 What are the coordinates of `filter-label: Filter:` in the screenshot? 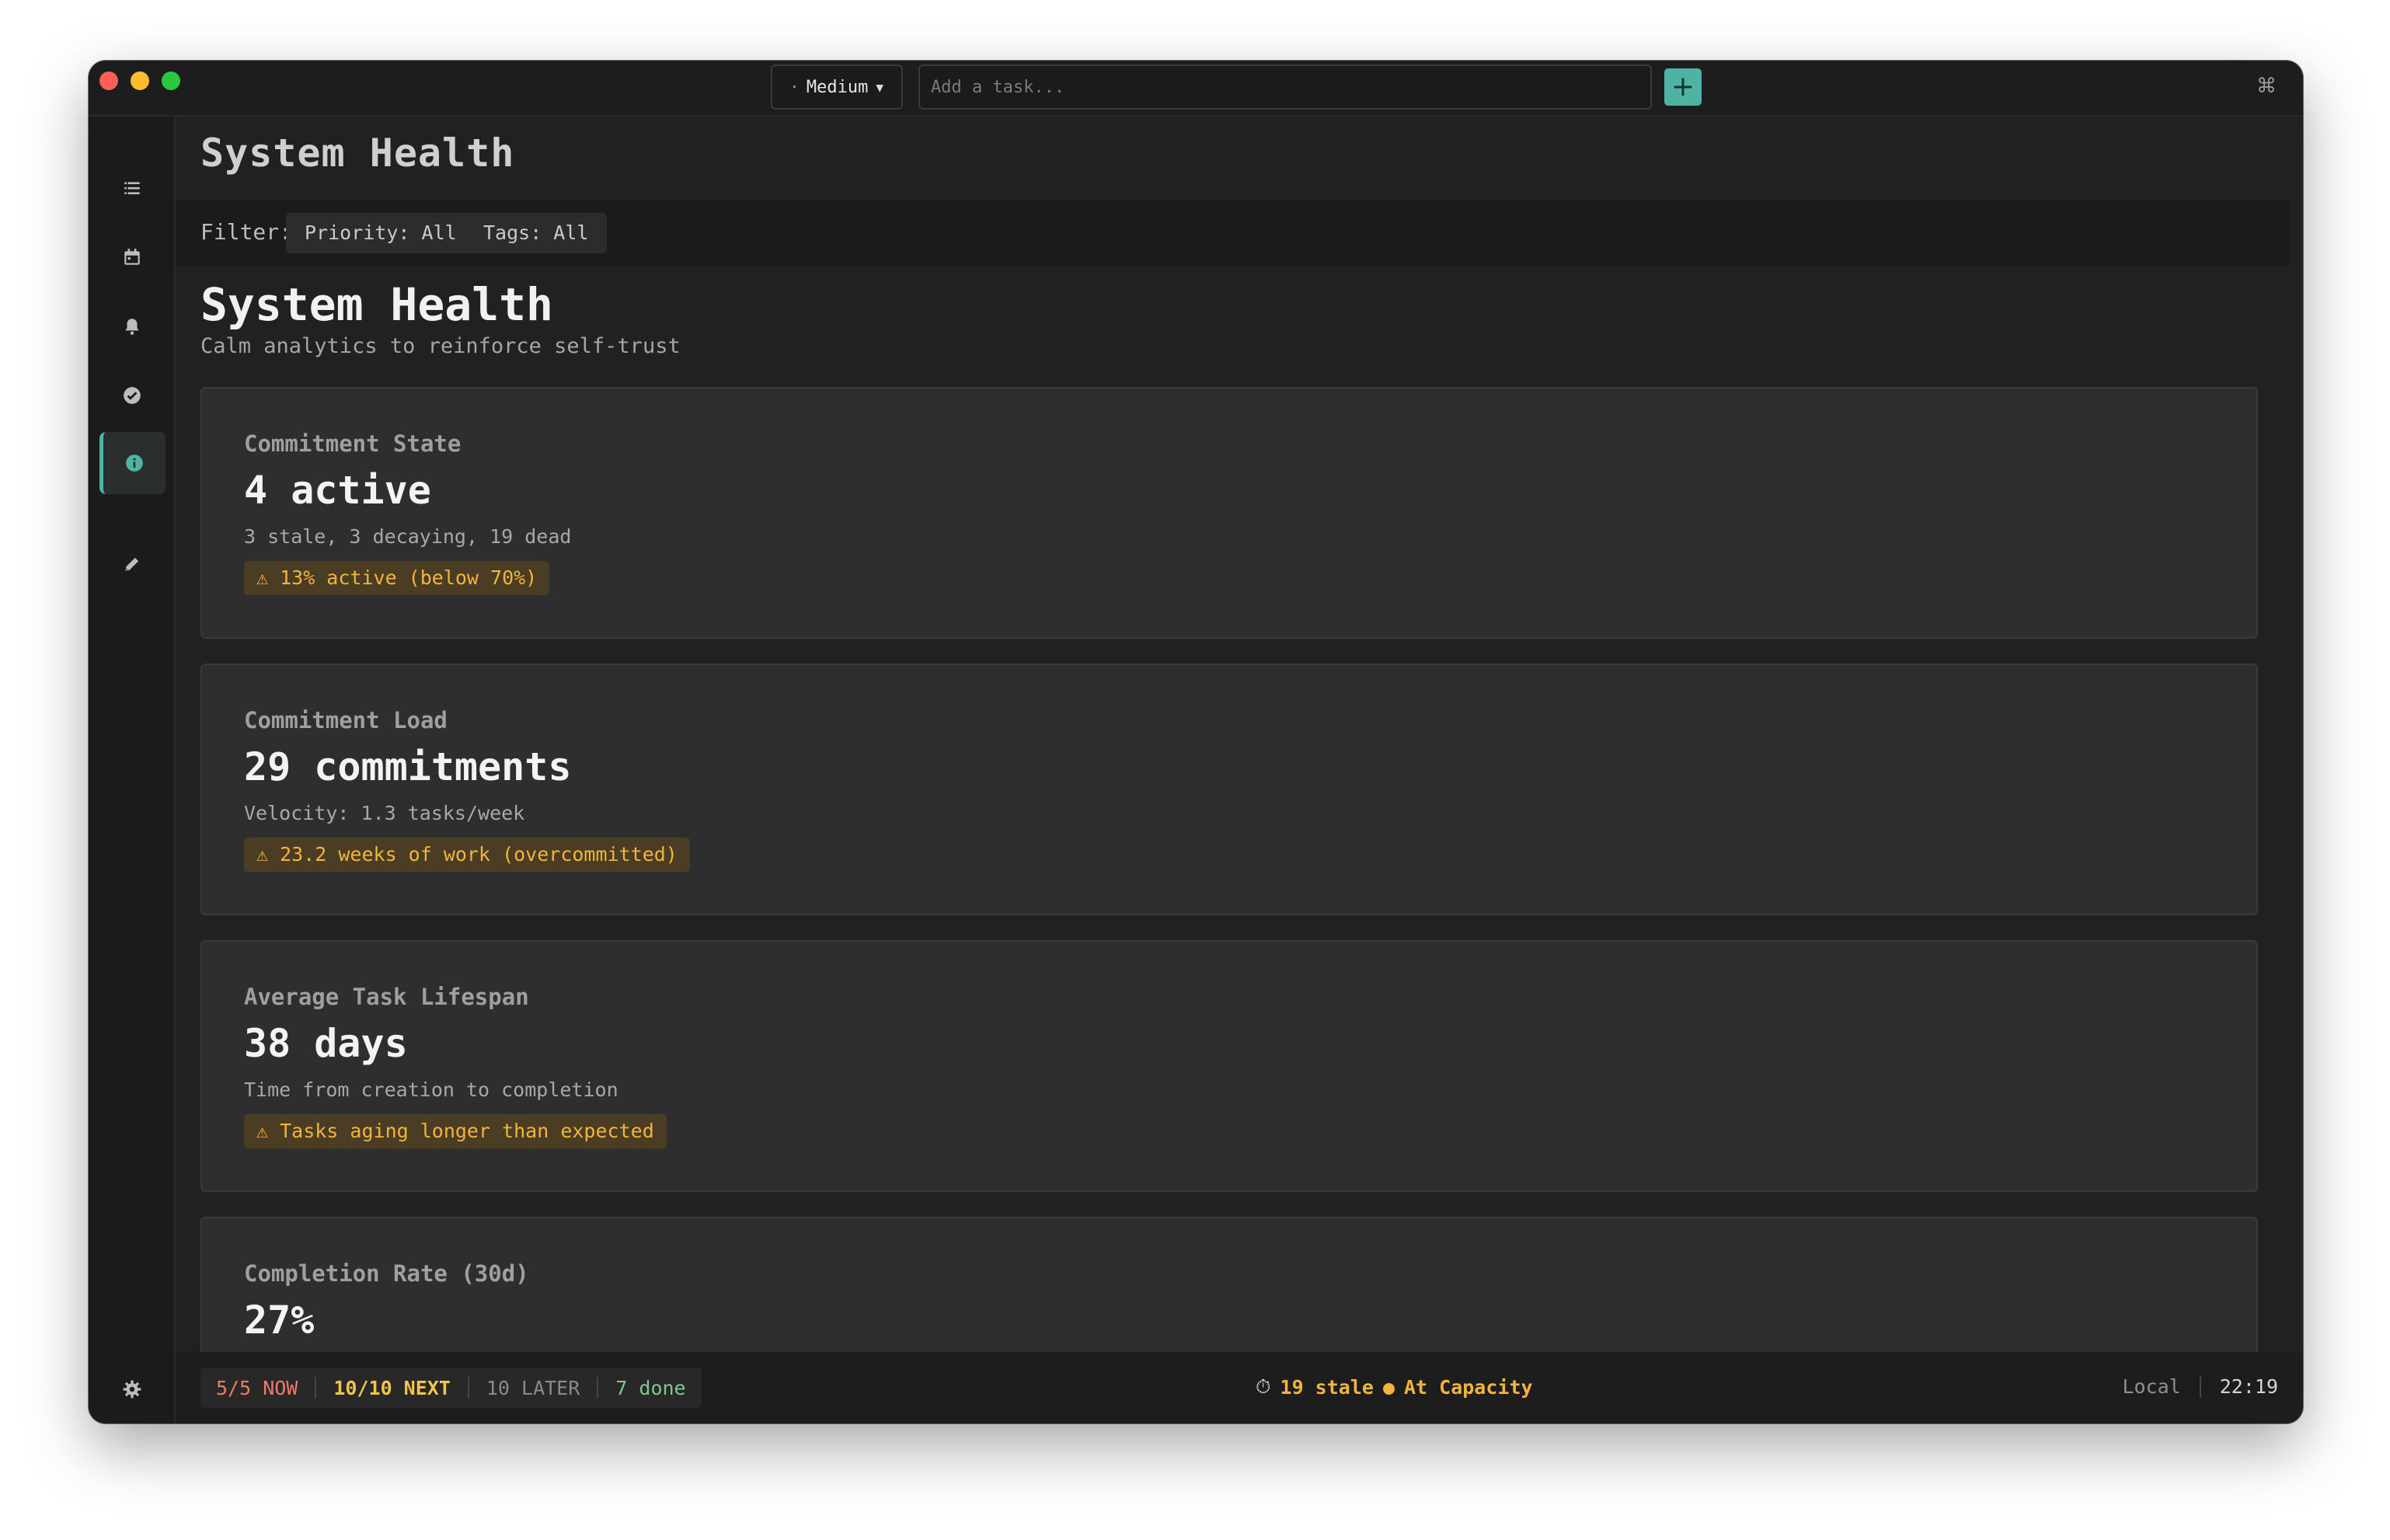 It's located at (246, 232).